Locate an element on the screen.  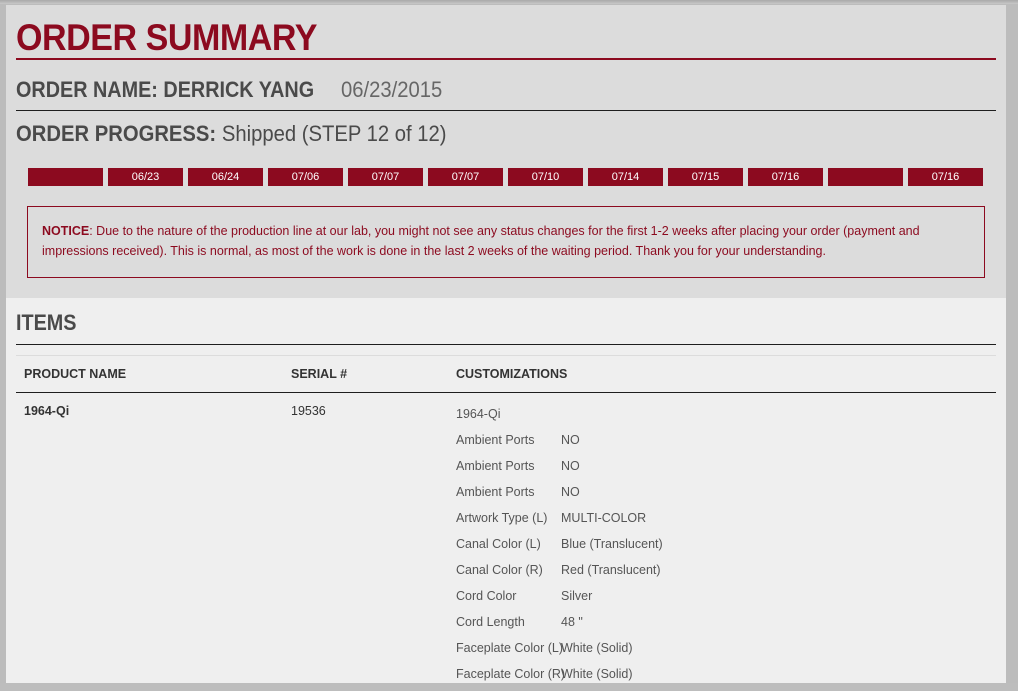
order-date: 06/23/2015 is located at coordinates (392, 89).